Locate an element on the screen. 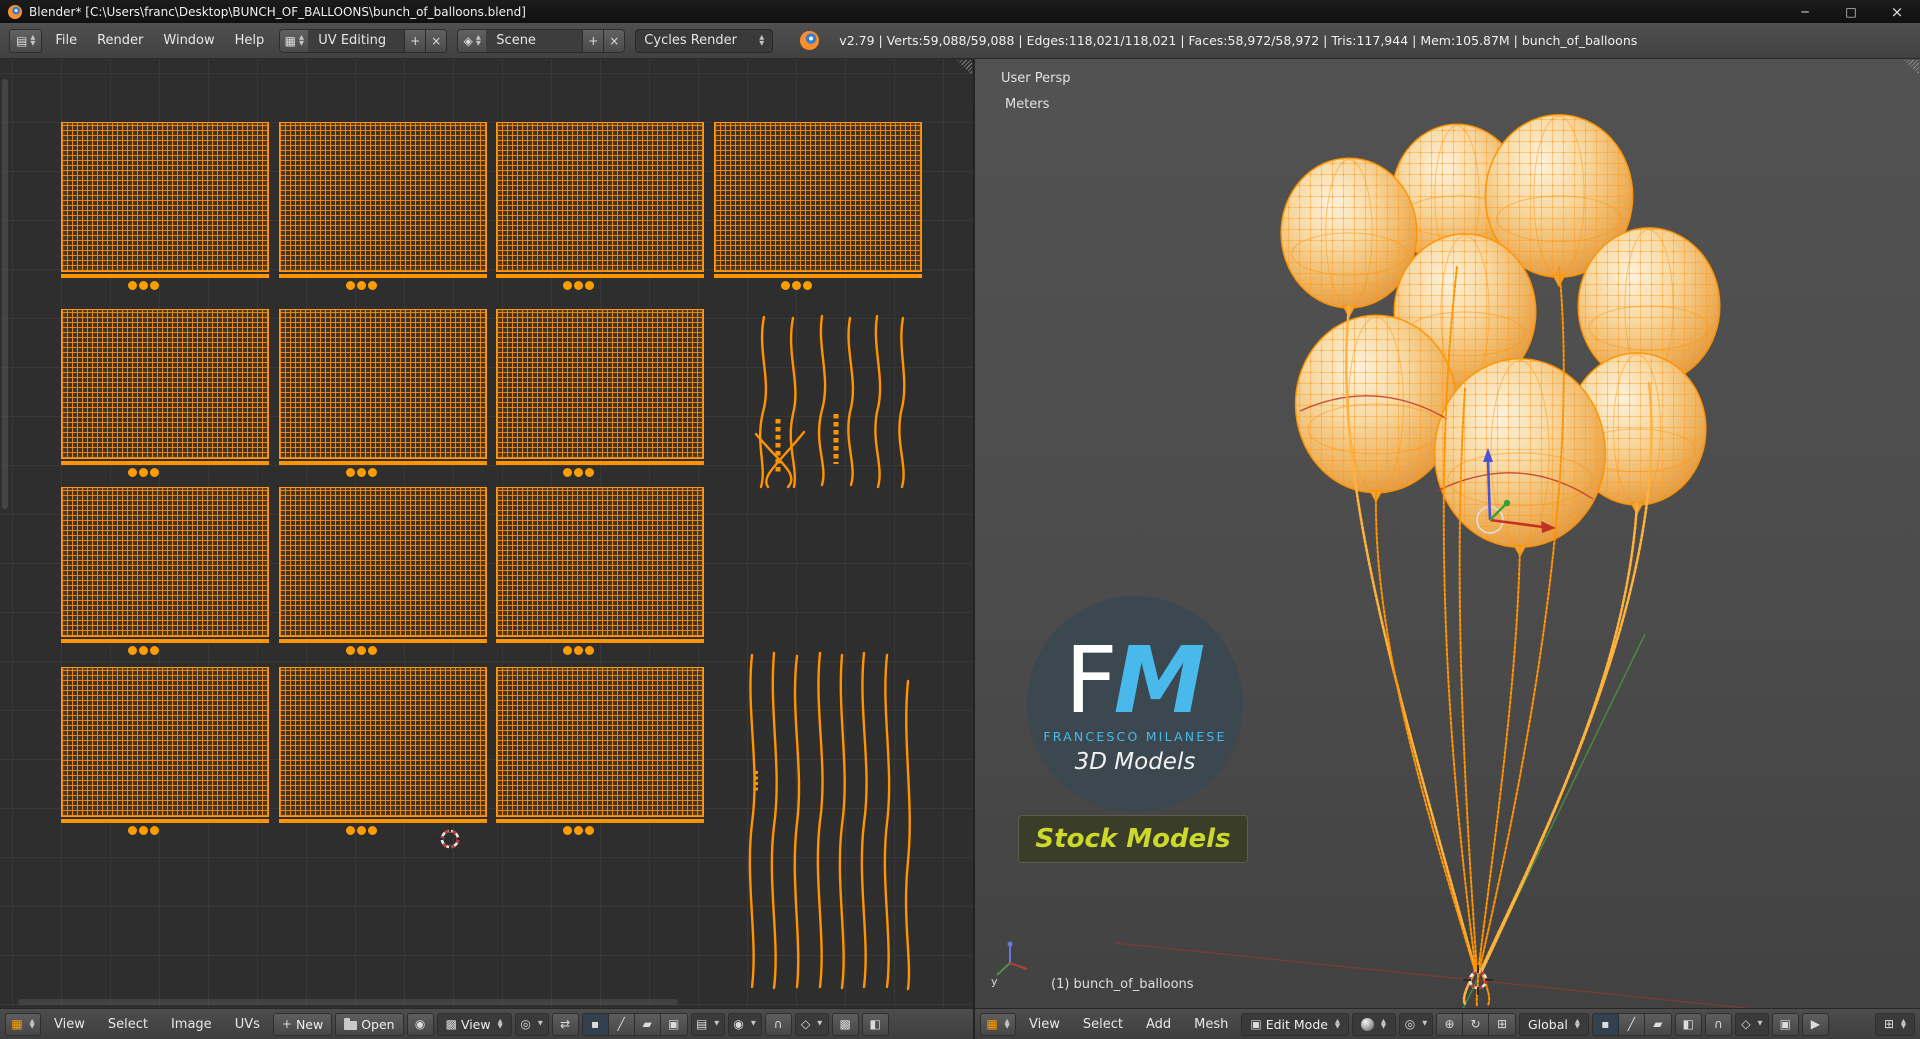 This screenshot has height=1039, width=1920. edge-select-button: ╱ is located at coordinates (1631, 1024).